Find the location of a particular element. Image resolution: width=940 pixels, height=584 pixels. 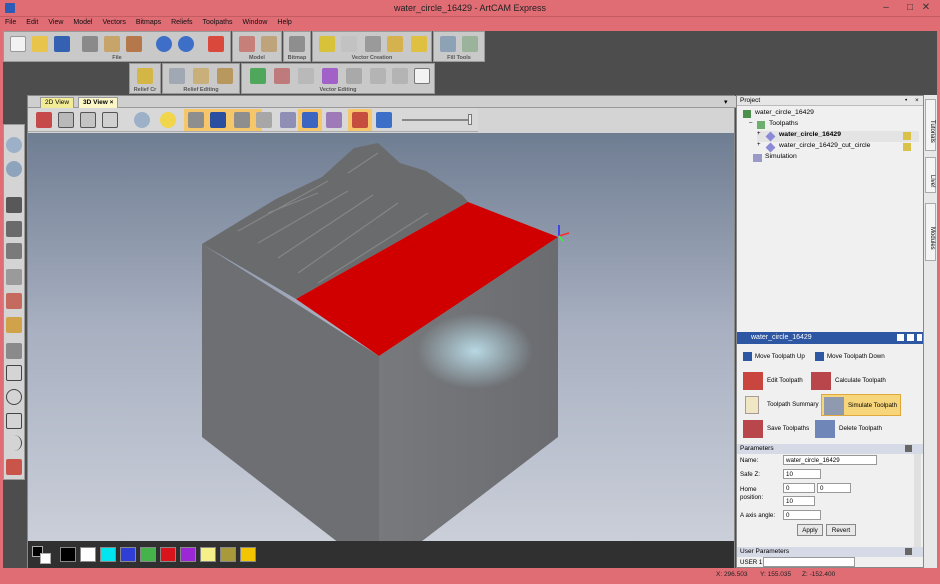

transparency-slider is located at coordinates (437, 120).